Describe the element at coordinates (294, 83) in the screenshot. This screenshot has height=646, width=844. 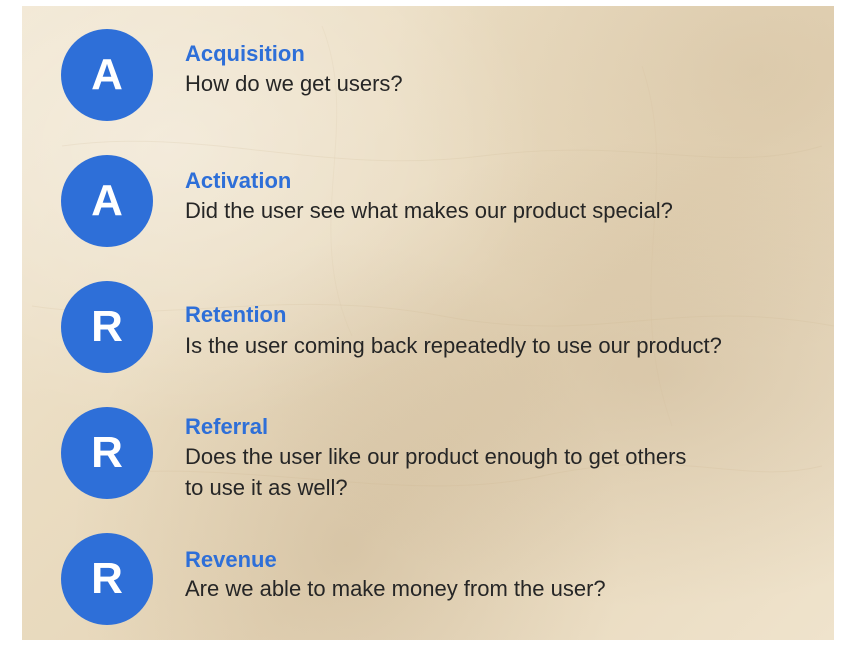
I see `stage-question: How do we get users?` at that location.